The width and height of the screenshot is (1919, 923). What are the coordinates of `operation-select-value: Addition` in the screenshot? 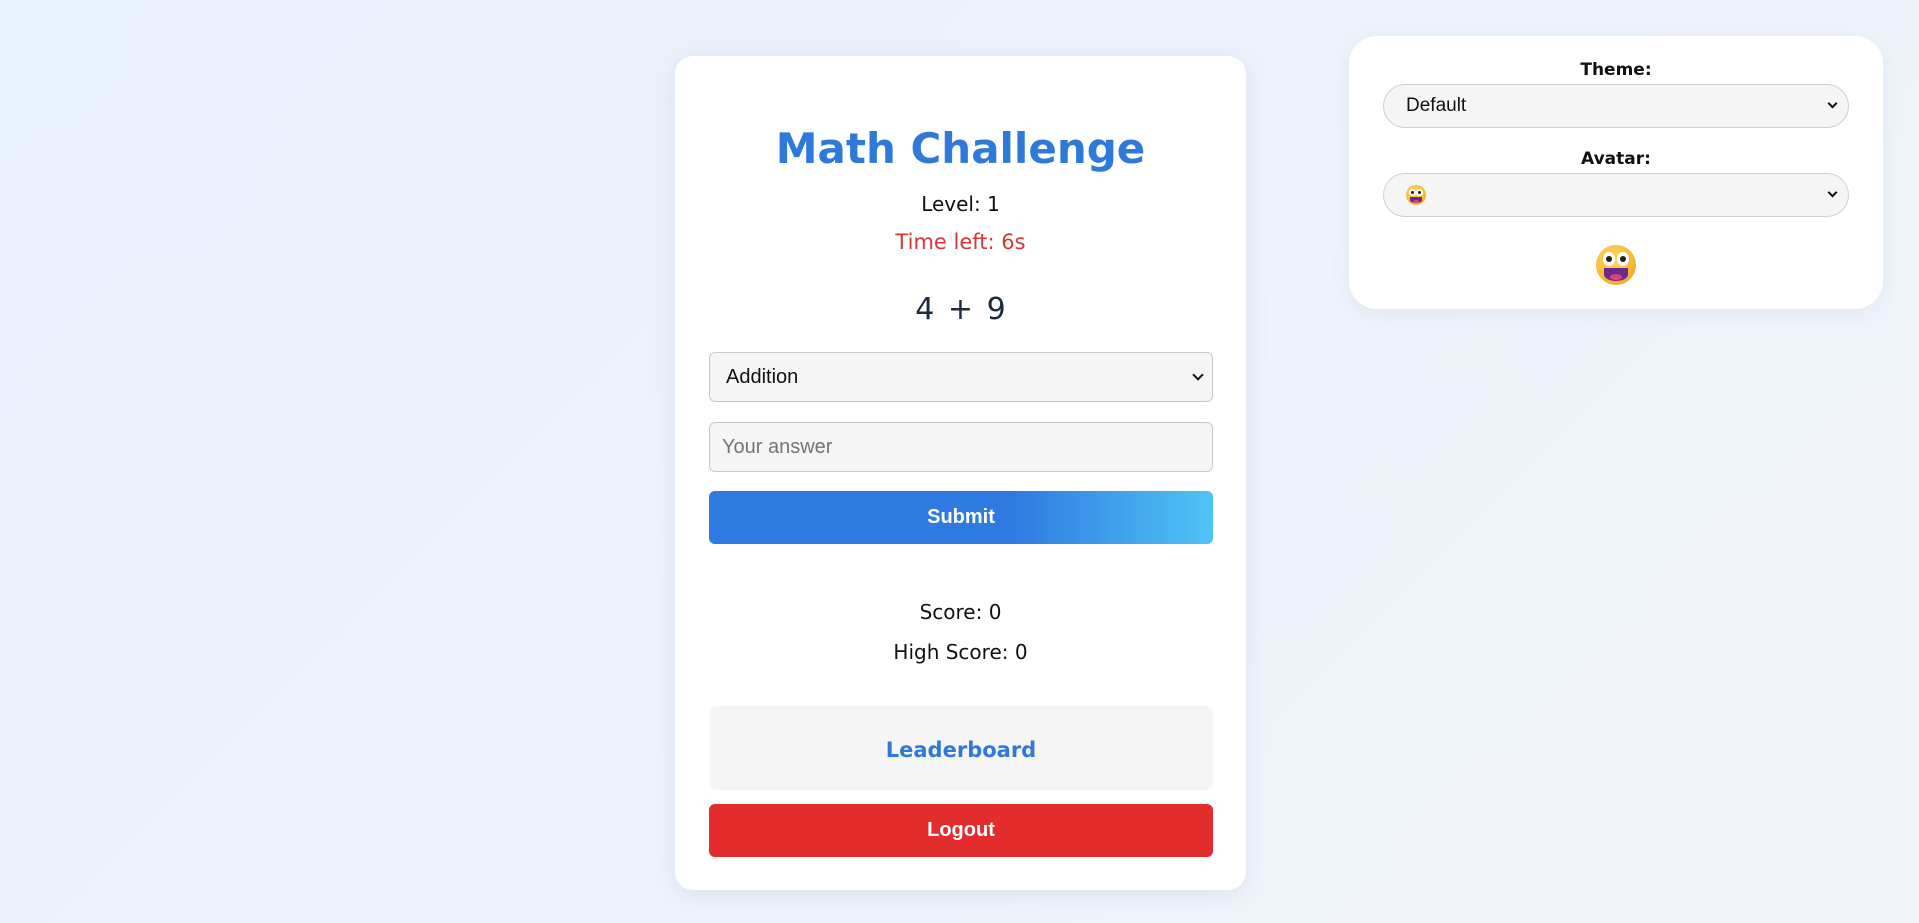 It's located at (762, 376).